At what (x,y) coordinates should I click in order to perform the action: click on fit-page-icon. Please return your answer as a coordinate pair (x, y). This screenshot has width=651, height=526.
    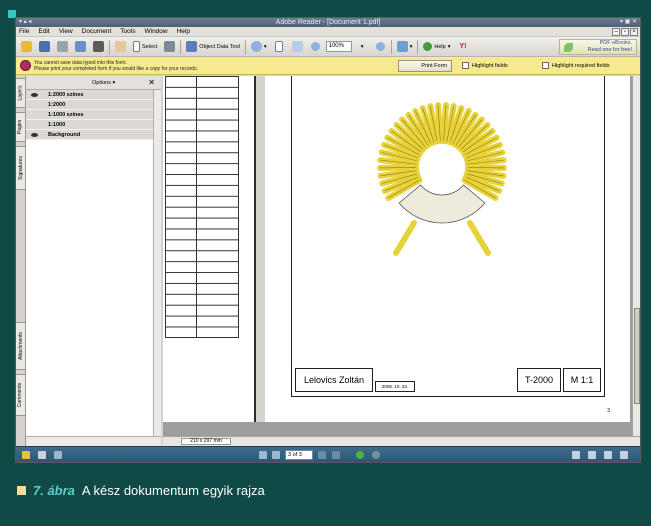
    Looking at the image, I should click on (297, 46).